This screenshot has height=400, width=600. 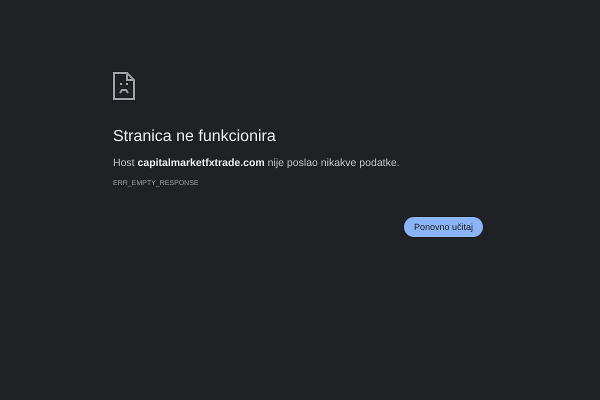 I want to click on reload-button: Ponovno učitaj, so click(x=443, y=227).